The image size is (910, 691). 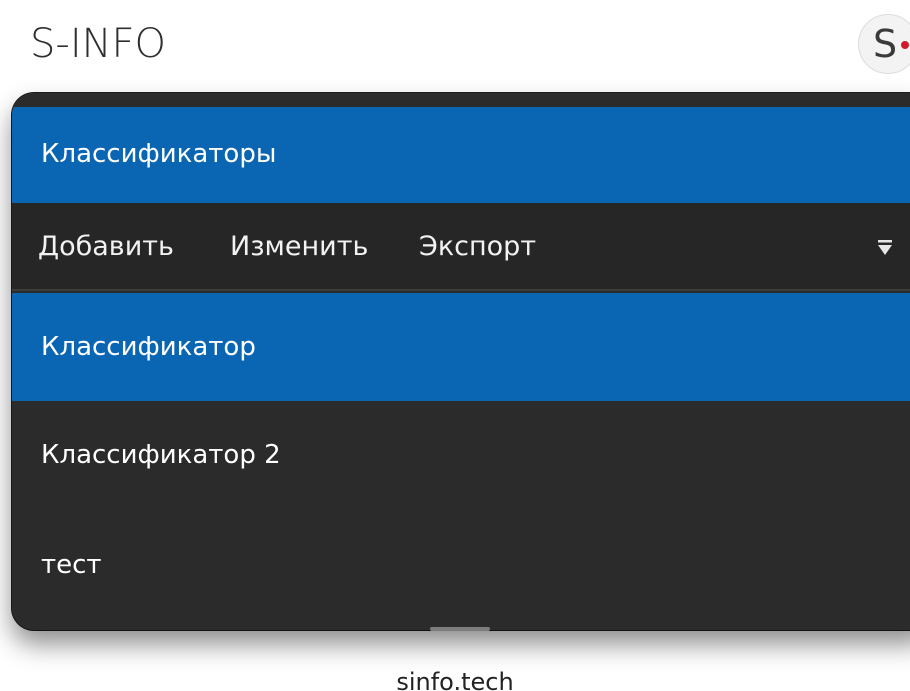 I want to click on app-logo: S, so click(x=884, y=44).